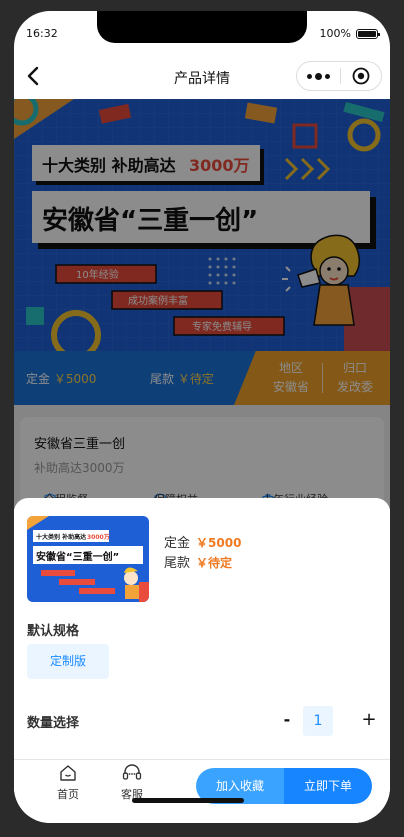 The height and width of the screenshot is (837, 404). I want to click on battery-percent: 100%, so click(335, 33).